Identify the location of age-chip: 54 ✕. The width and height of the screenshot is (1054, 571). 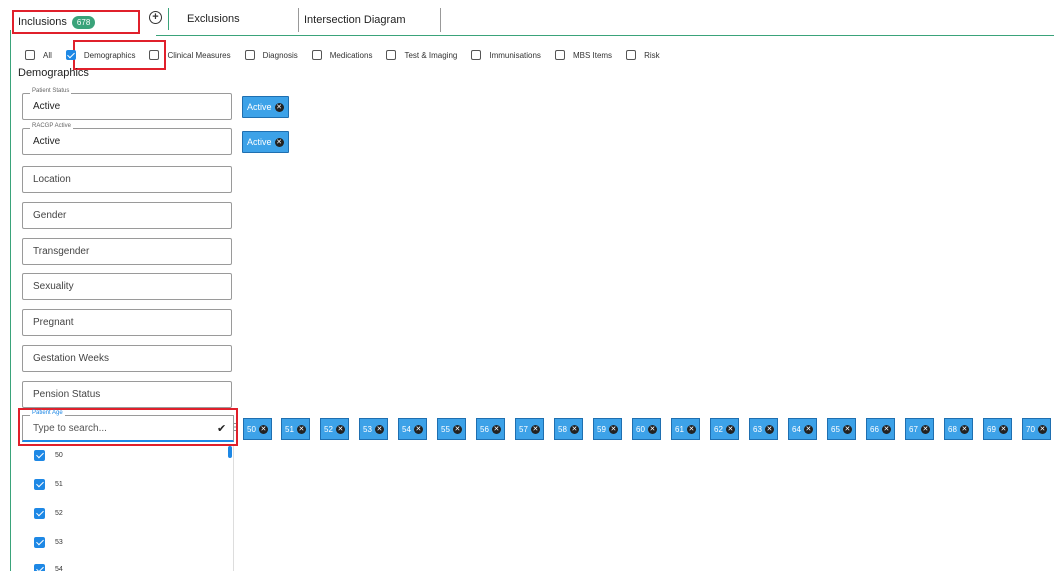
(412, 429).